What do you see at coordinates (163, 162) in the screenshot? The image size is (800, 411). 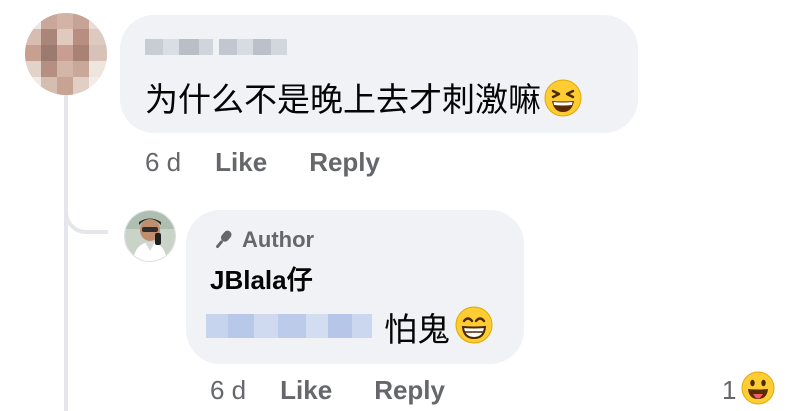 I see `comment-timestamp: 6 d` at bounding box center [163, 162].